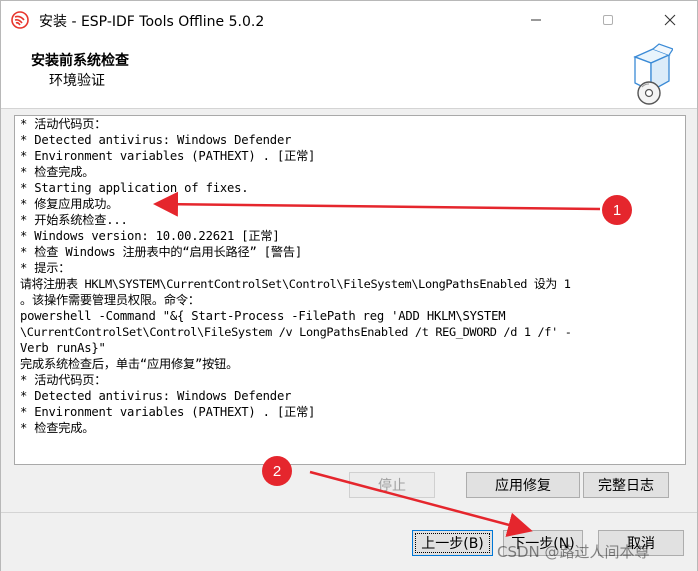  I want to click on maximize-icon, so click(608, 20).